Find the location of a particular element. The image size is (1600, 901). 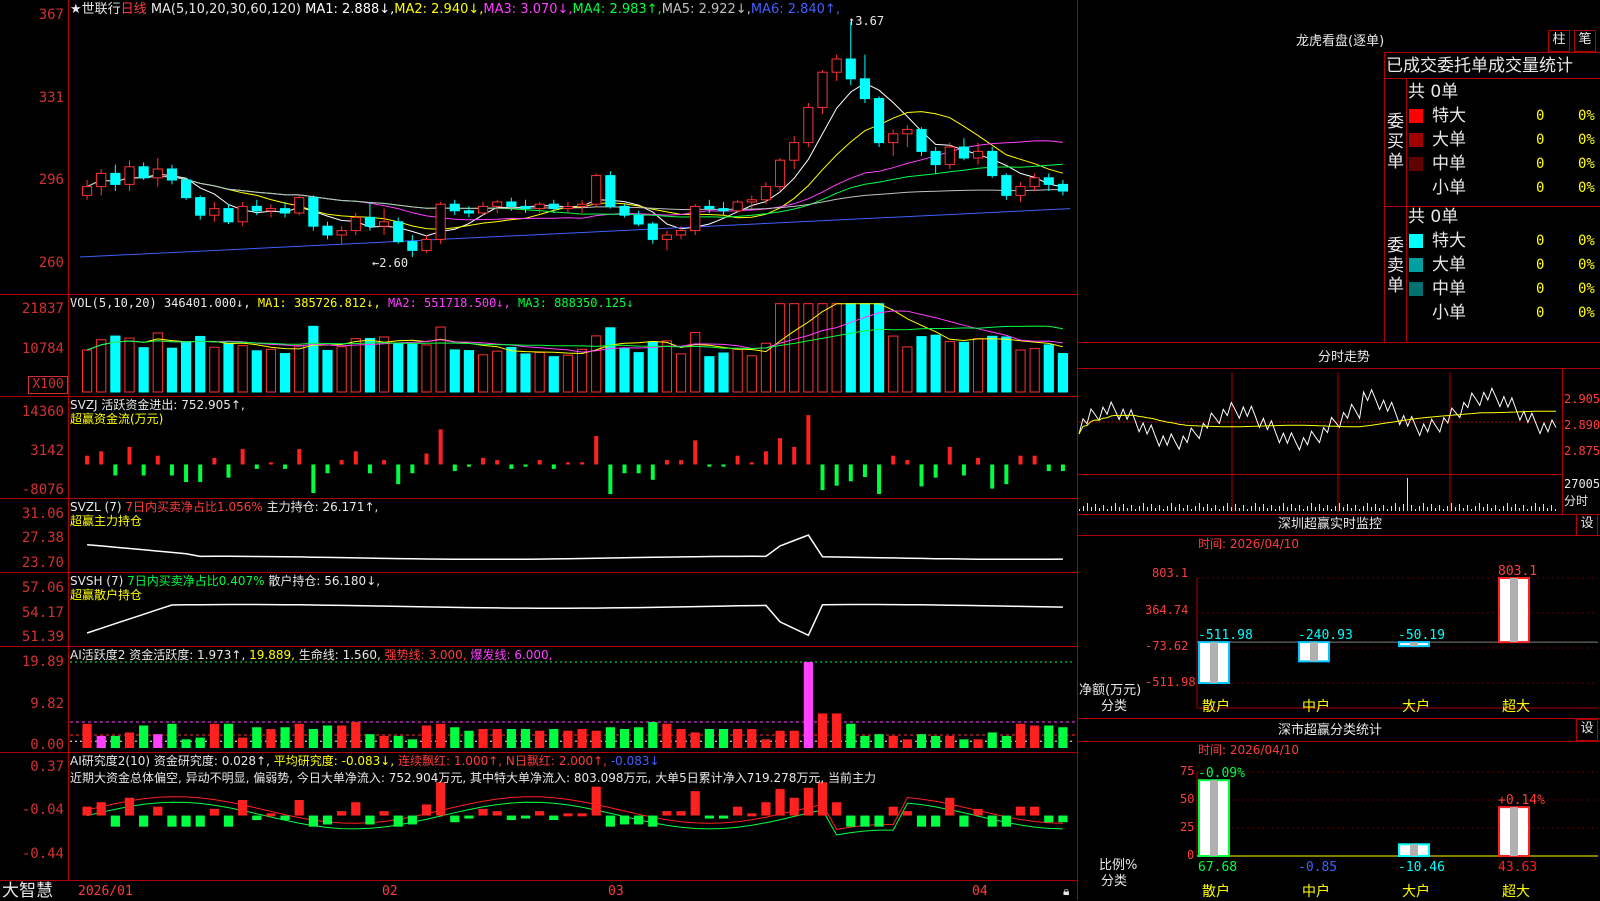

sell-order-row: 特大 0 0% is located at coordinates (1504, 241).